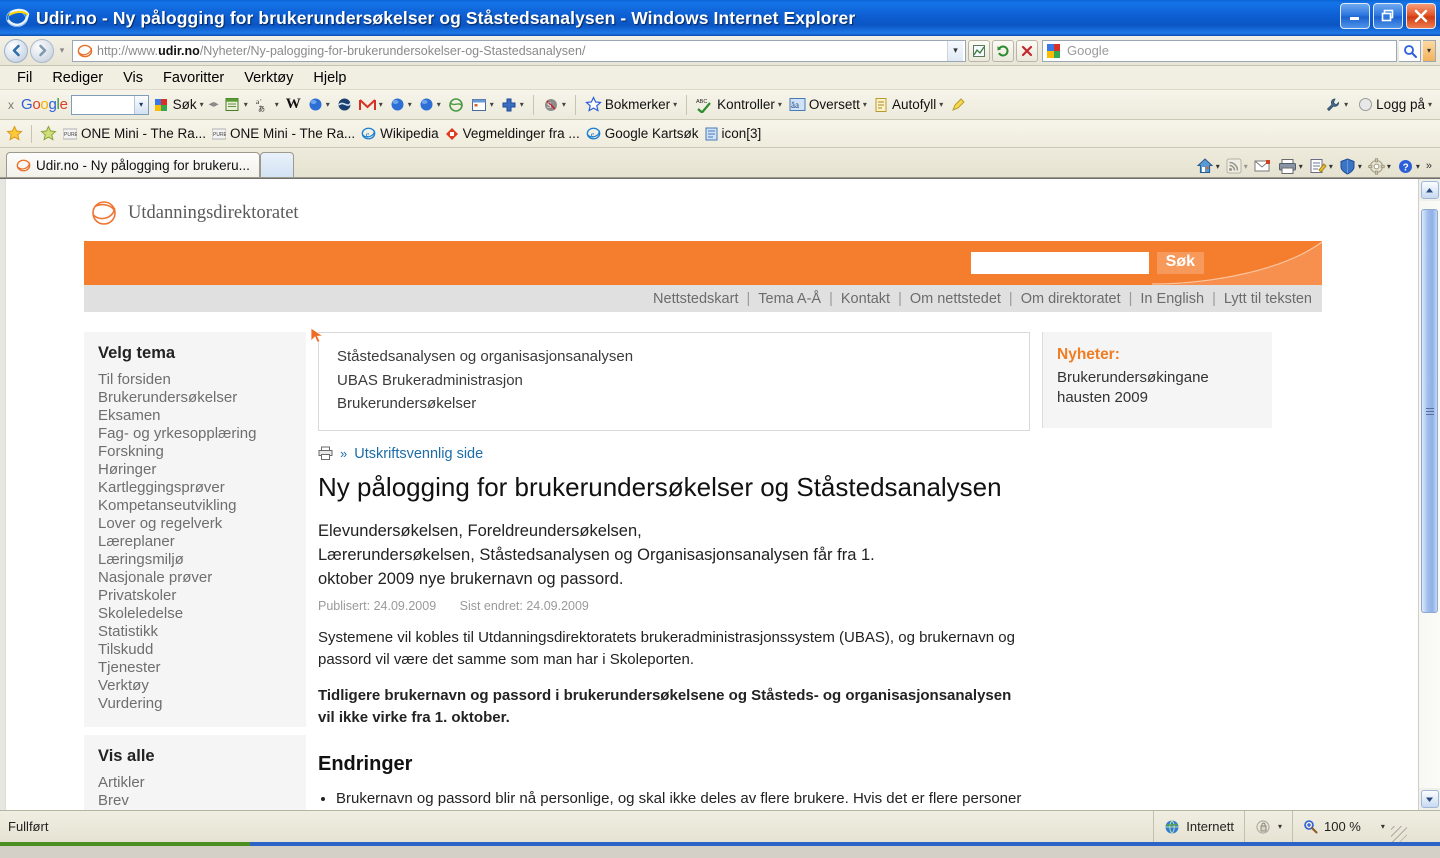 The height and width of the screenshot is (858, 1440). Describe the element at coordinates (1388, 16) in the screenshot. I see `maximize-button` at that location.